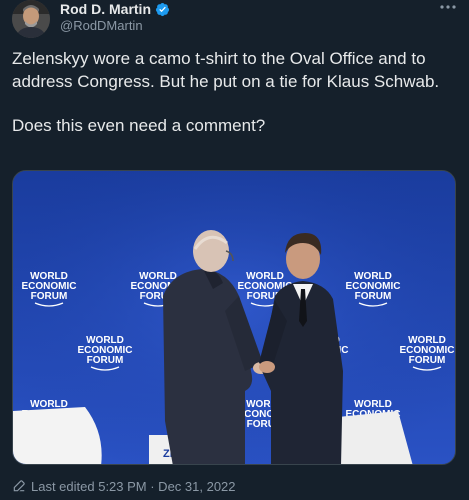 The image size is (469, 500). Describe the element at coordinates (139, 125) in the screenshot. I see `tweet-paragraph: Does this even need a comment?` at that location.